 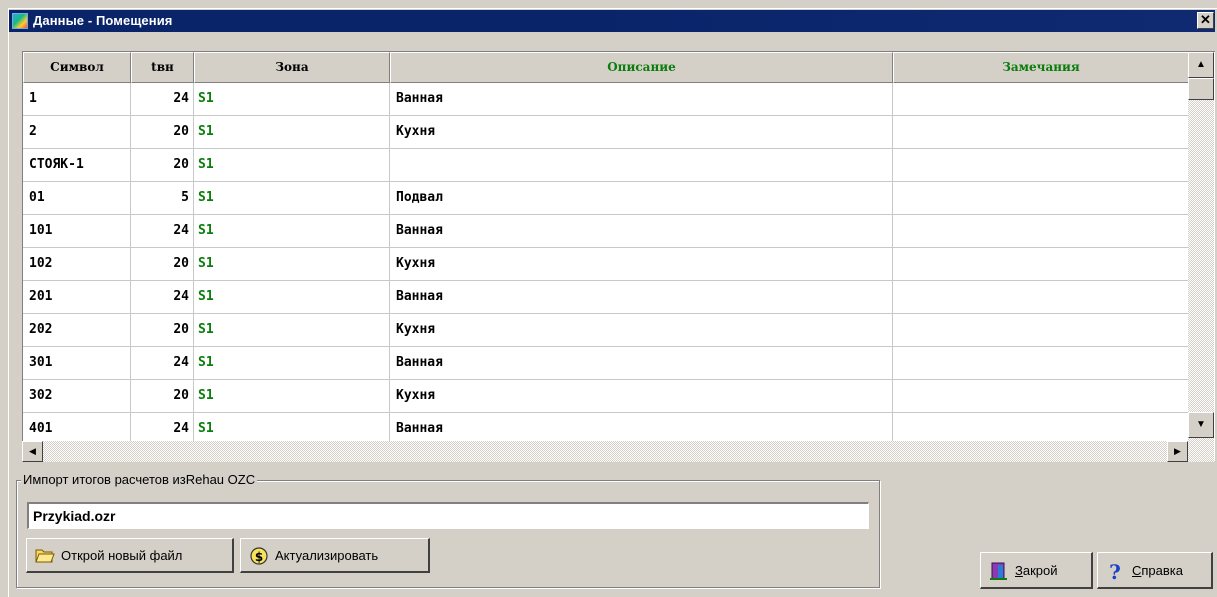 What do you see at coordinates (1041, 67) in the screenshot?
I see `column-header-notes: Замечания` at bounding box center [1041, 67].